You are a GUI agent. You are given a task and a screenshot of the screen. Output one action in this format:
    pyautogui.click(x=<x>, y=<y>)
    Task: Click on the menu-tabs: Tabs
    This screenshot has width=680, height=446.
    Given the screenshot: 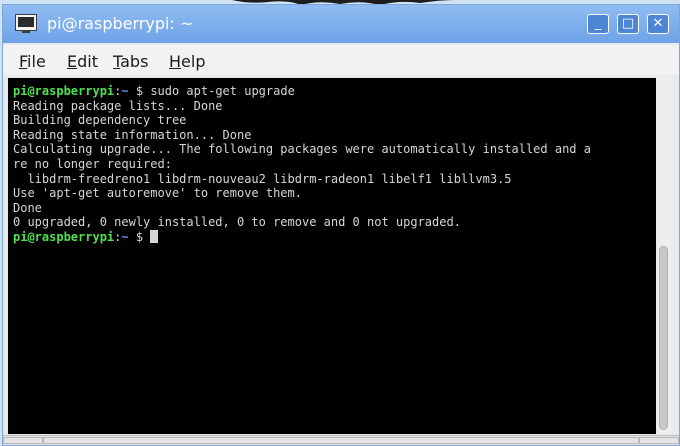 What is the action you would take?
    pyautogui.click(x=130, y=61)
    